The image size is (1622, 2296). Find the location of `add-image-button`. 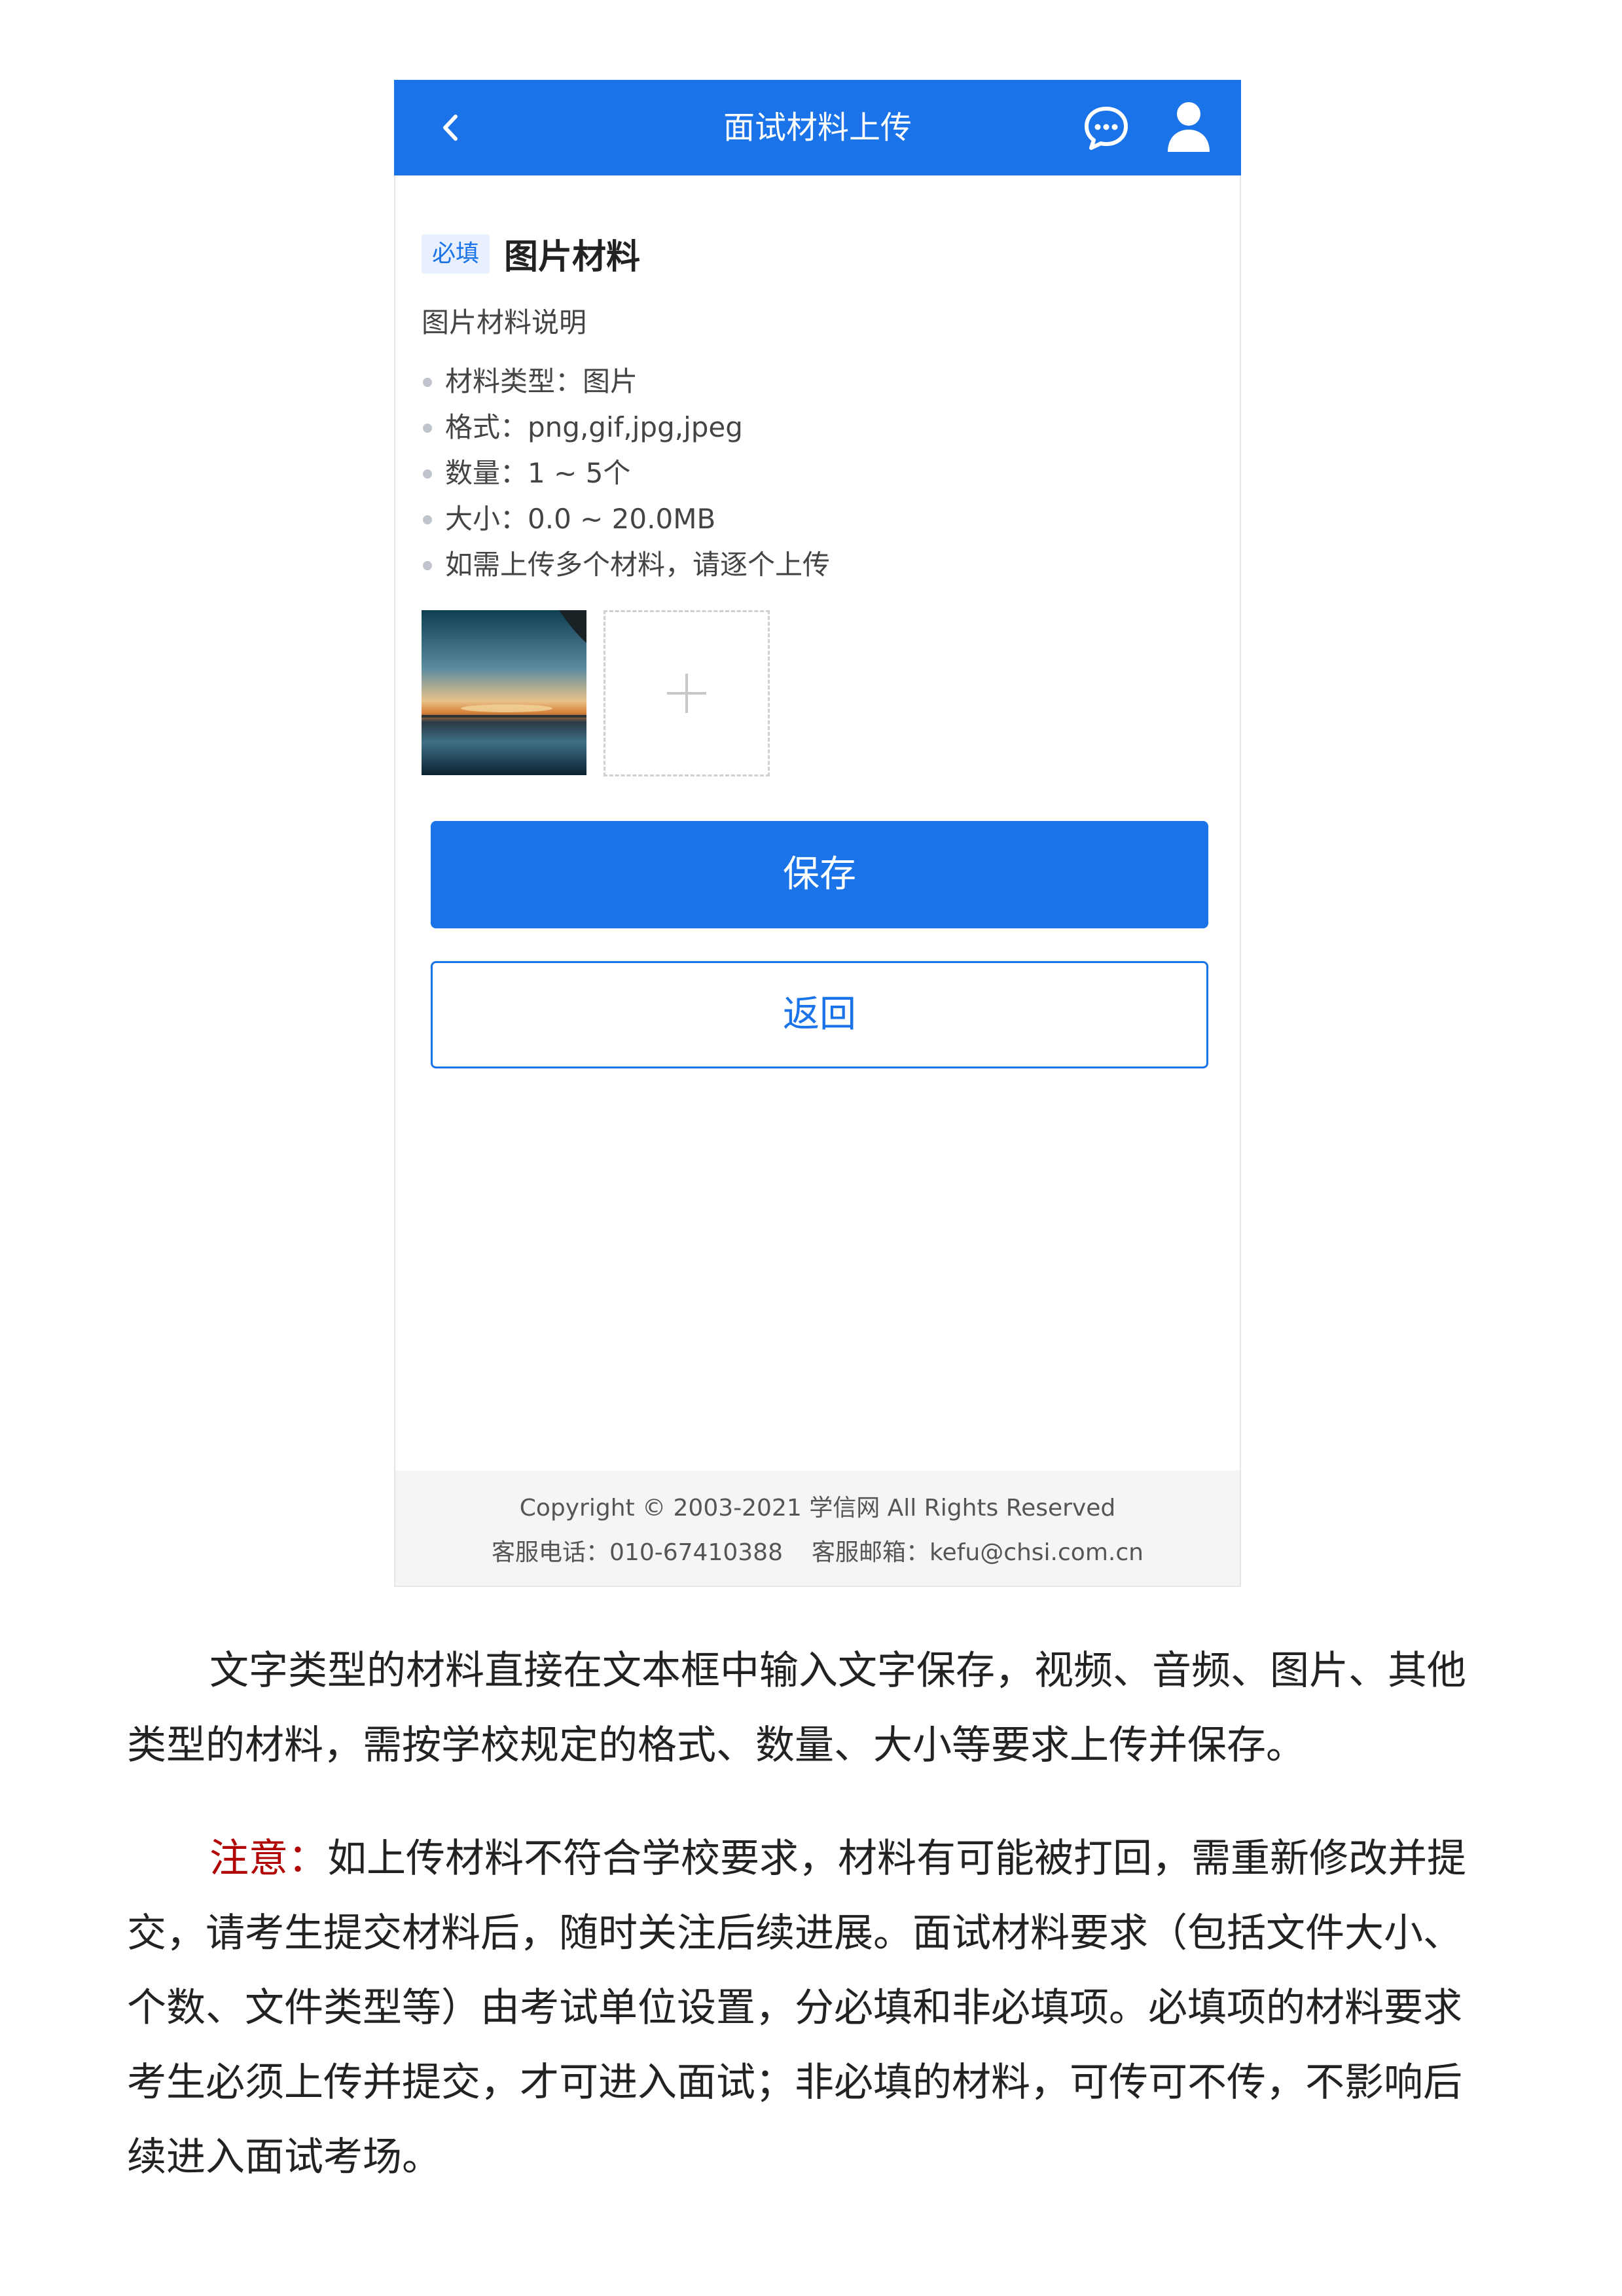

add-image-button is located at coordinates (687, 693).